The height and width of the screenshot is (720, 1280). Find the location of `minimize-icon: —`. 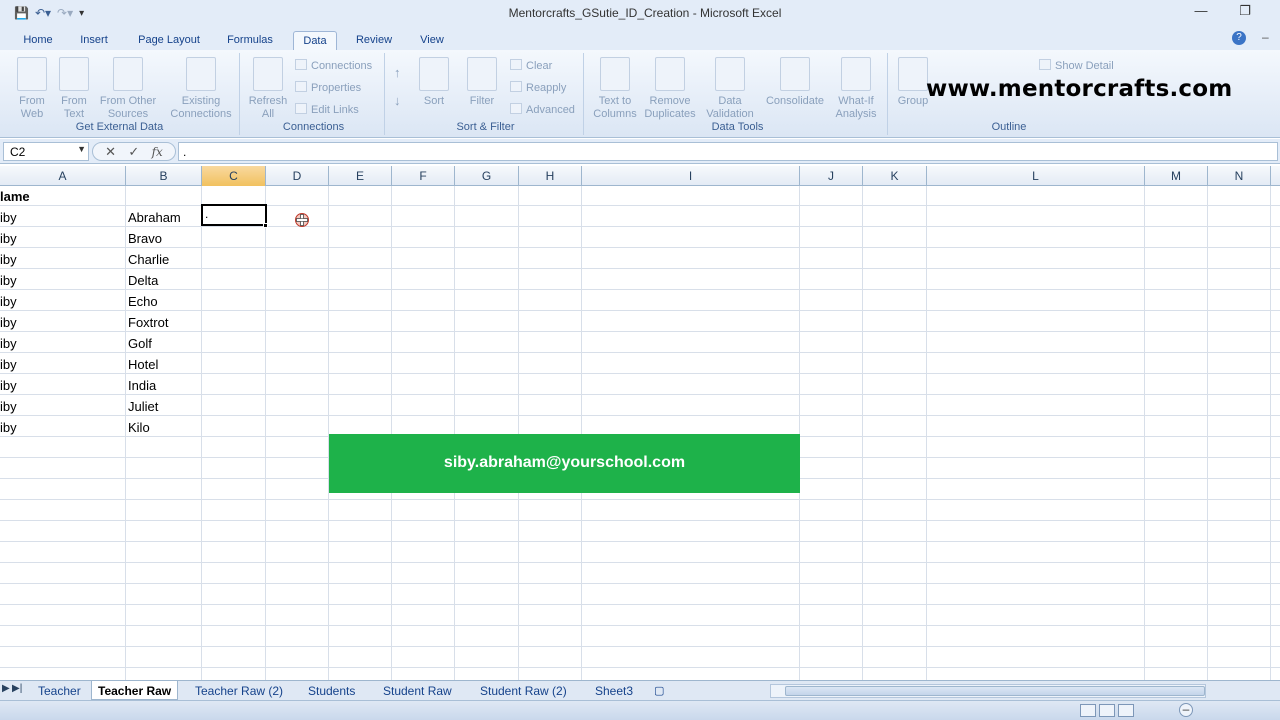

minimize-icon: — is located at coordinates (1201, 13).